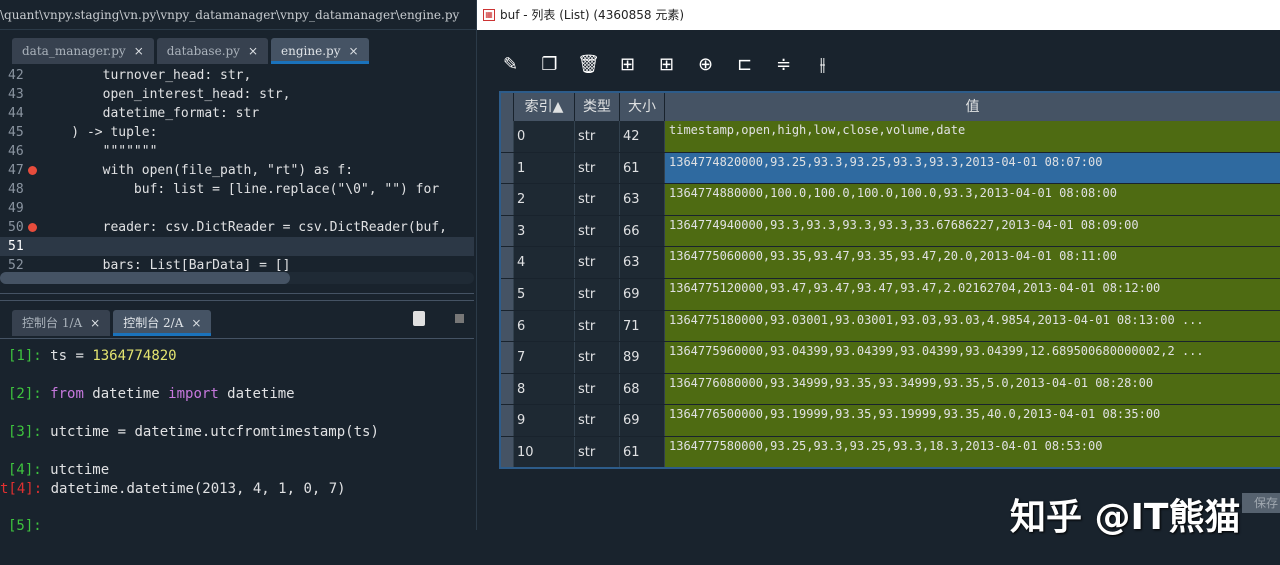 The height and width of the screenshot is (565, 1280). Describe the element at coordinates (642, 231) in the screenshot. I see `cell-size: 66` at that location.